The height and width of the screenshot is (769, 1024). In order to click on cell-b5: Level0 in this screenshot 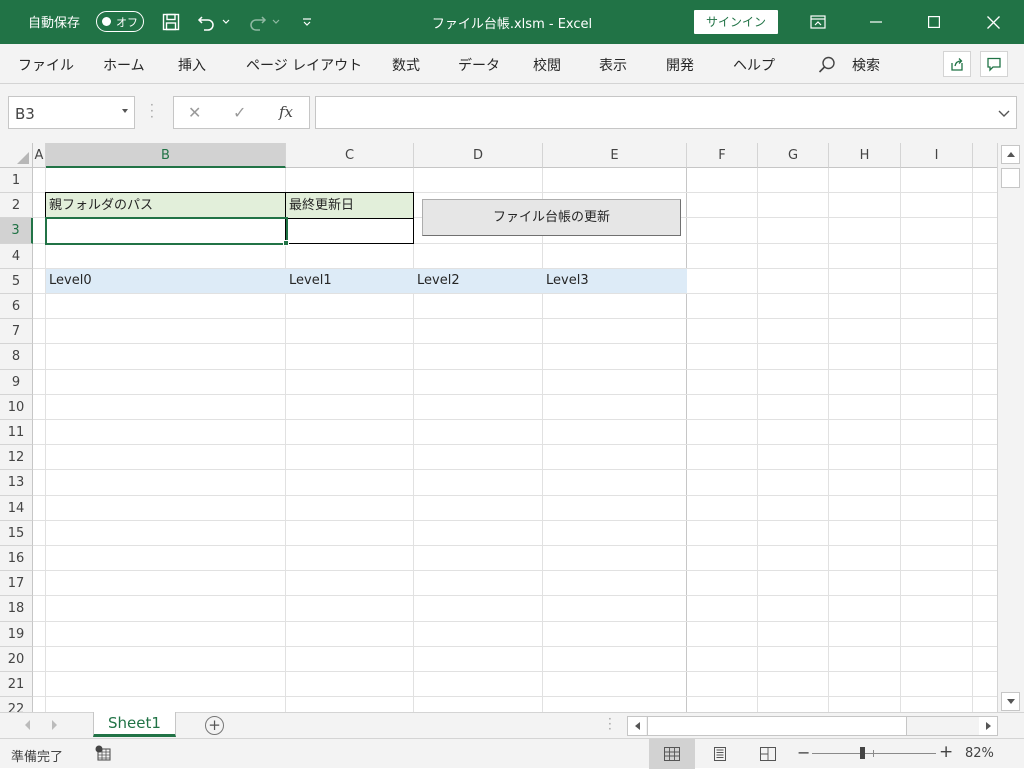, I will do `click(166, 281)`.